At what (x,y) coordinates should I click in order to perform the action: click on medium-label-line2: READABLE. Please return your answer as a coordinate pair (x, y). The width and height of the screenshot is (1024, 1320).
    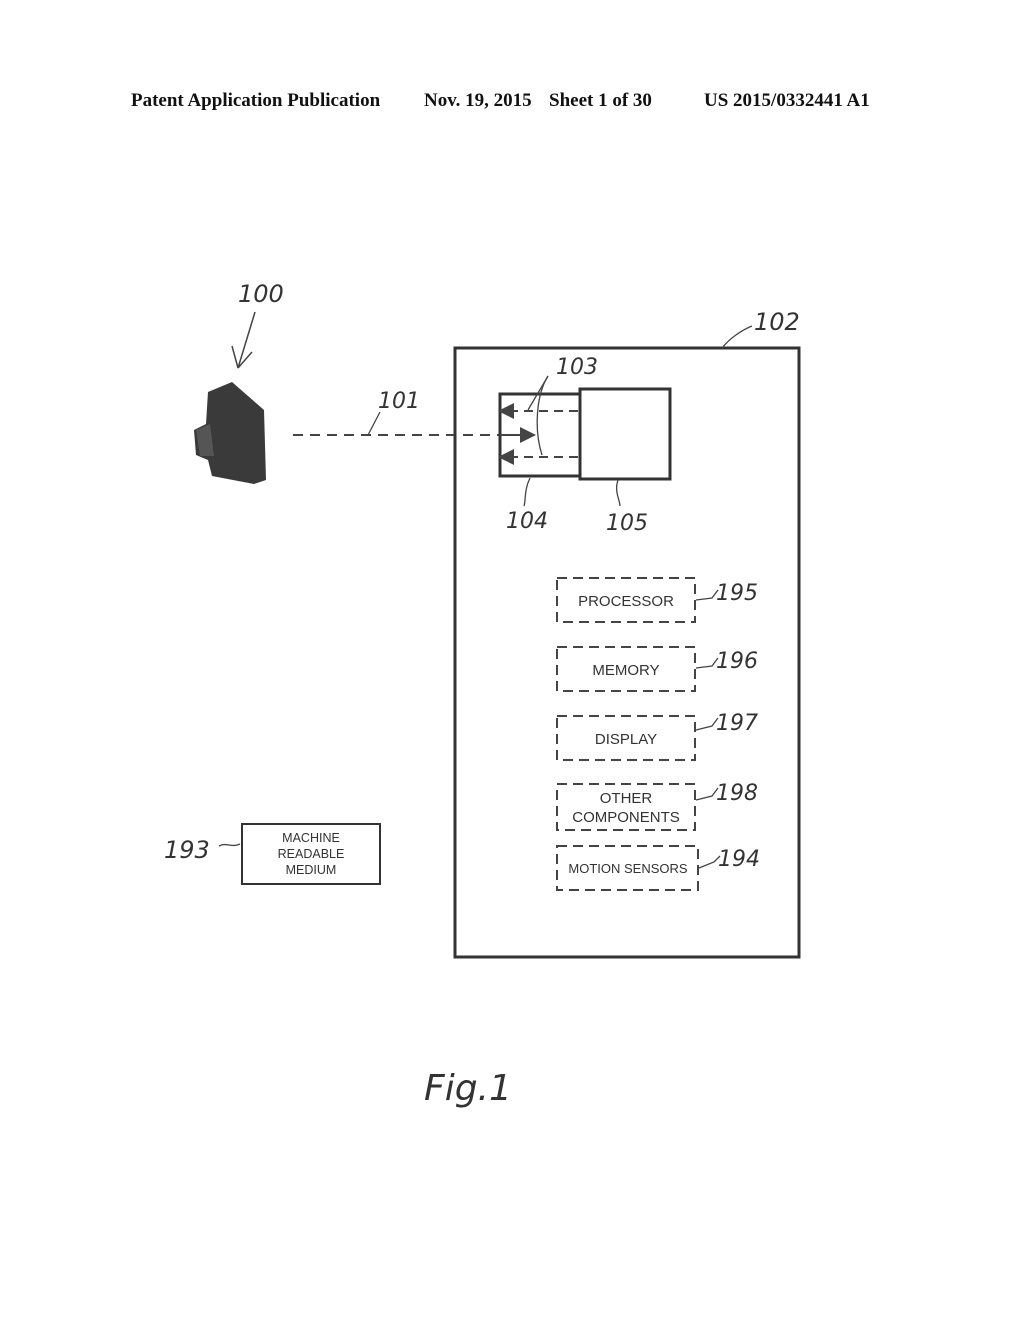
    Looking at the image, I should click on (311, 854).